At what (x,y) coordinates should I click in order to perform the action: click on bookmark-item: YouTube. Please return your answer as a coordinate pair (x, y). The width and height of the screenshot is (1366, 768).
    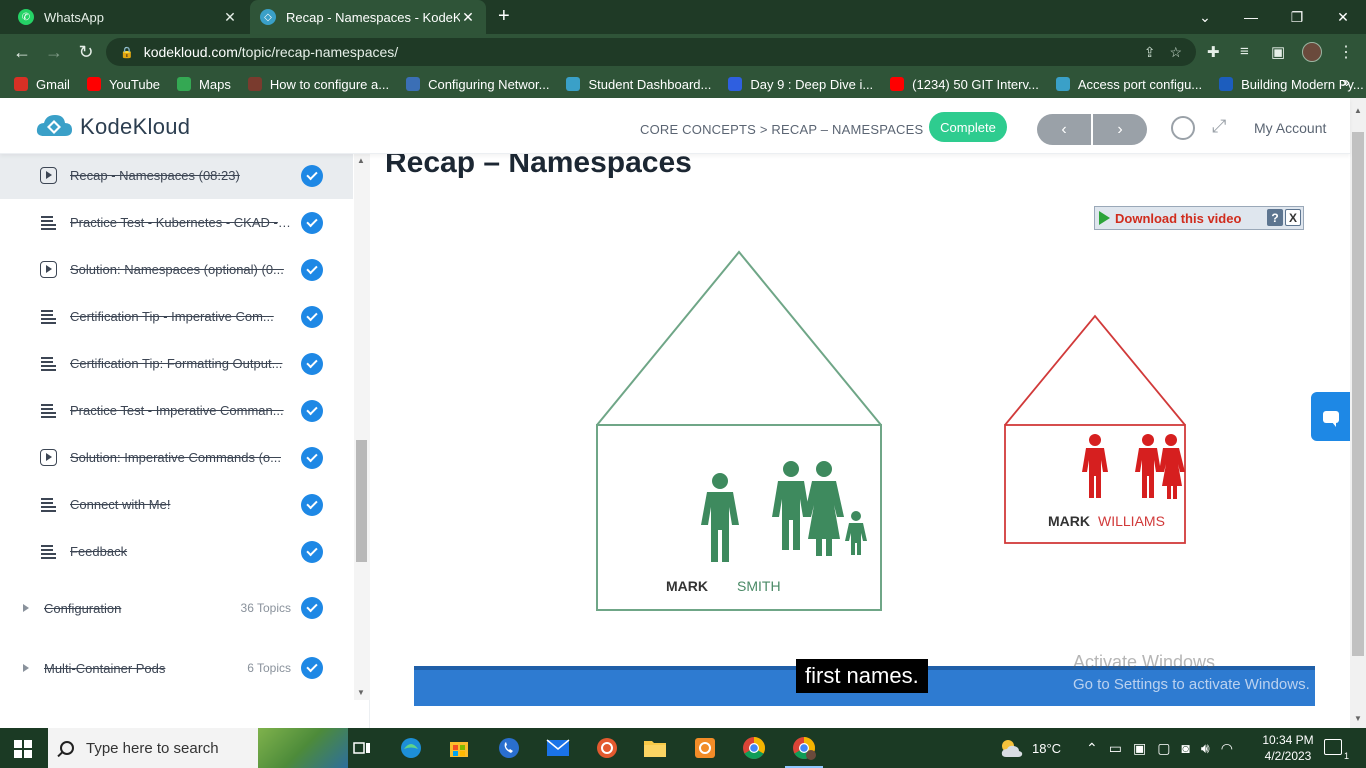
    Looking at the image, I should click on (123, 84).